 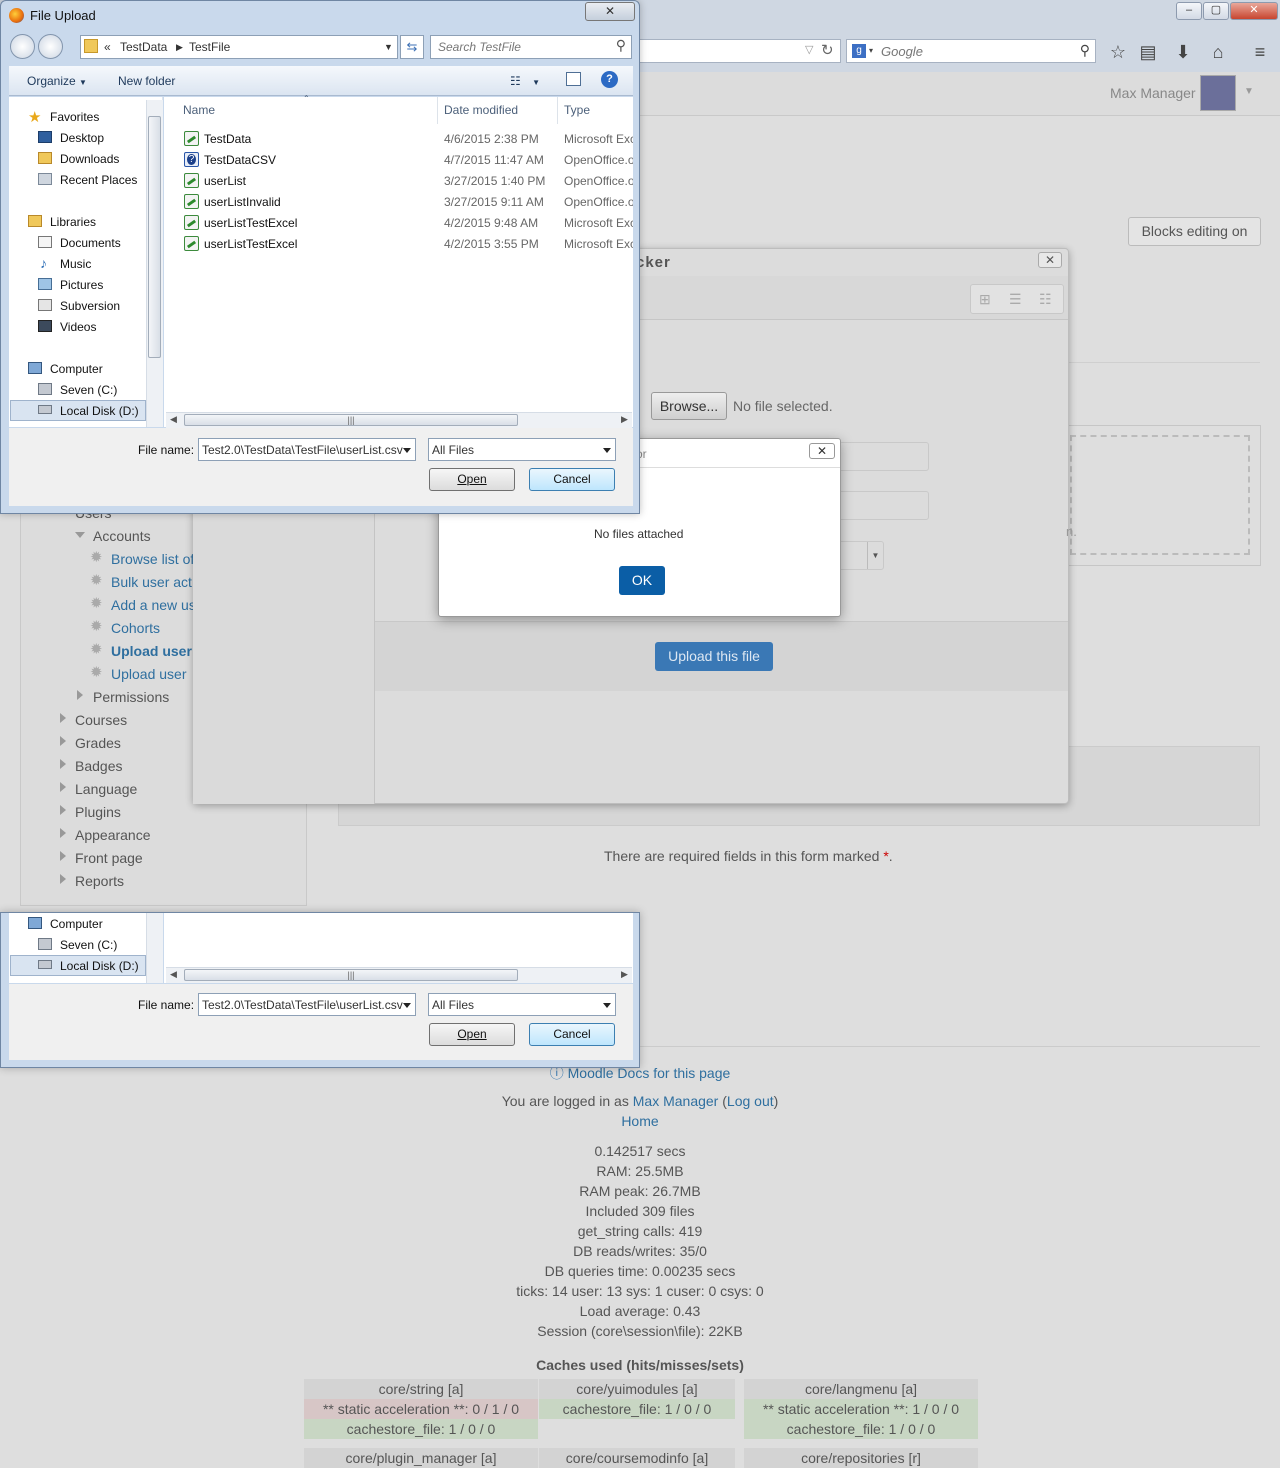 What do you see at coordinates (1045, 299) in the screenshot?
I see `tree-view-icon: ☷` at bounding box center [1045, 299].